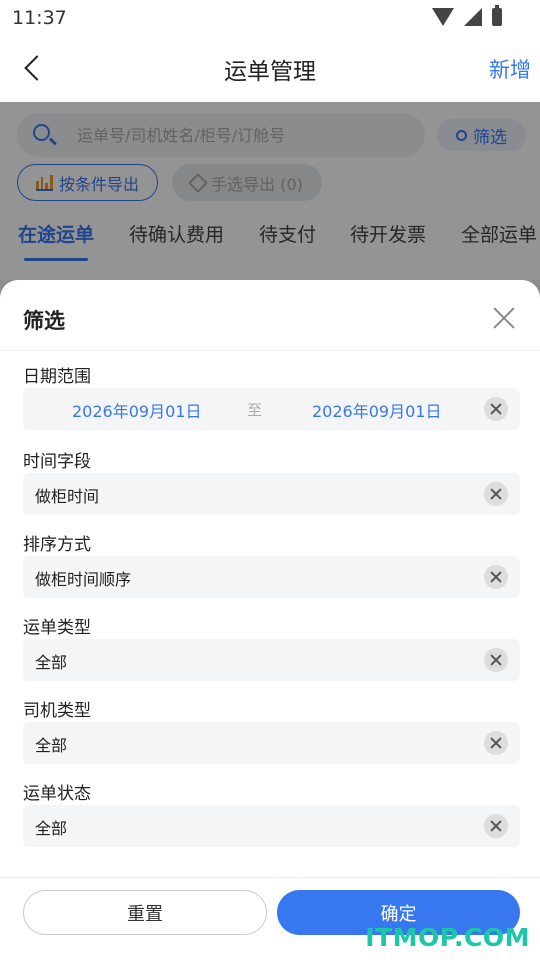 Image resolution: width=540 pixels, height=960 pixels. What do you see at coordinates (270, 18) in the screenshot?
I see `status-bar: 11:37` at bounding box center [270, 18].